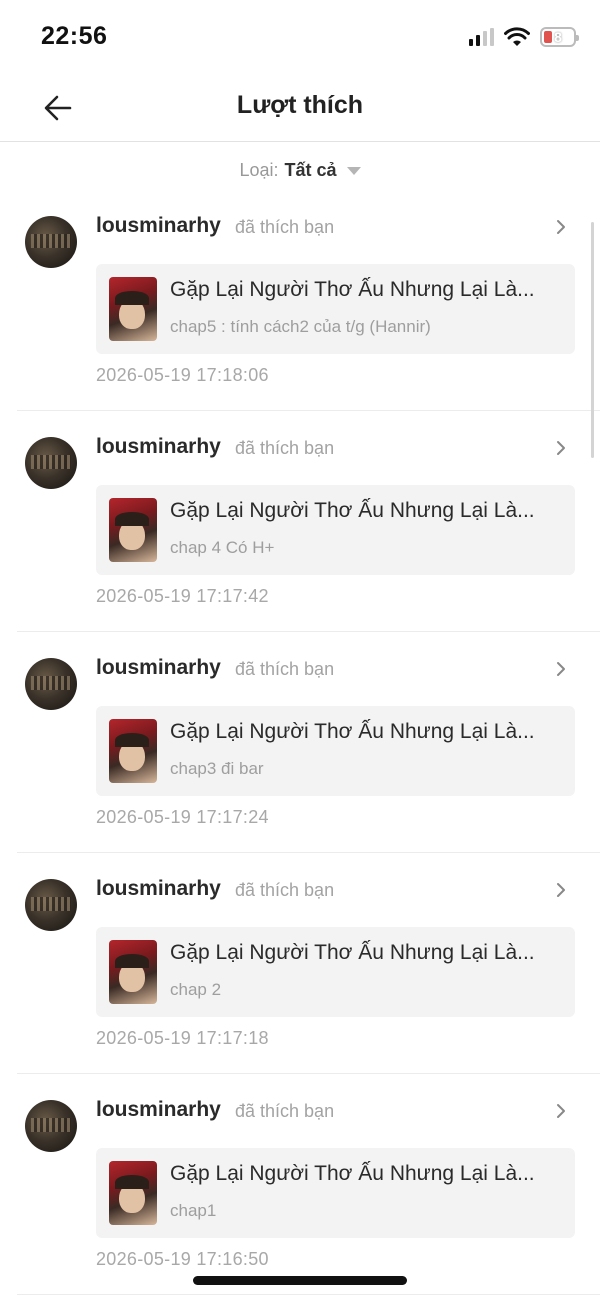  I want to click on caret-down-icon, so click(353, 171).